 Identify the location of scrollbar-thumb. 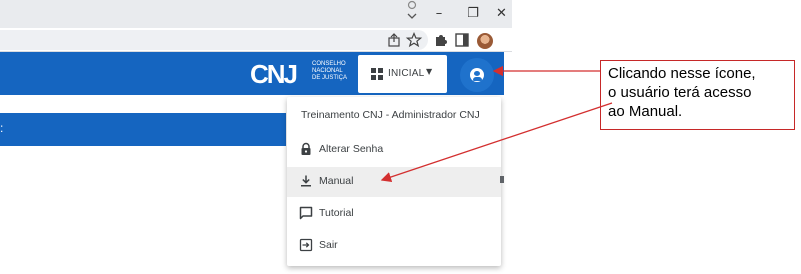
(502, 179).